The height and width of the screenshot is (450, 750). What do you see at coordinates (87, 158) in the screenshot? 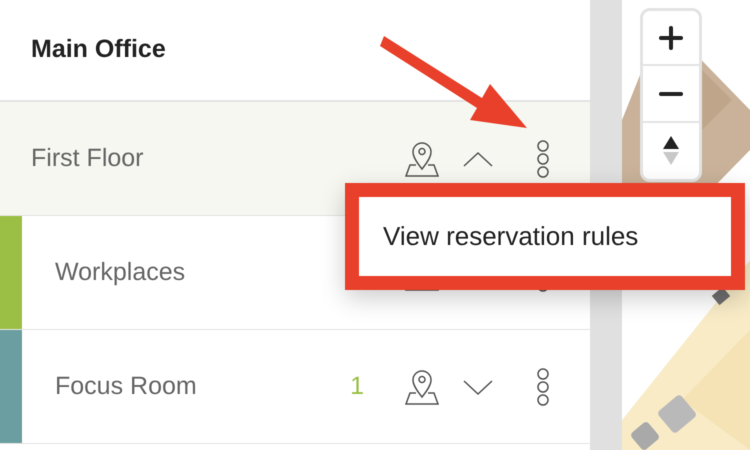
I see `floor-name: First Floor` at bounding box center [87, 158].